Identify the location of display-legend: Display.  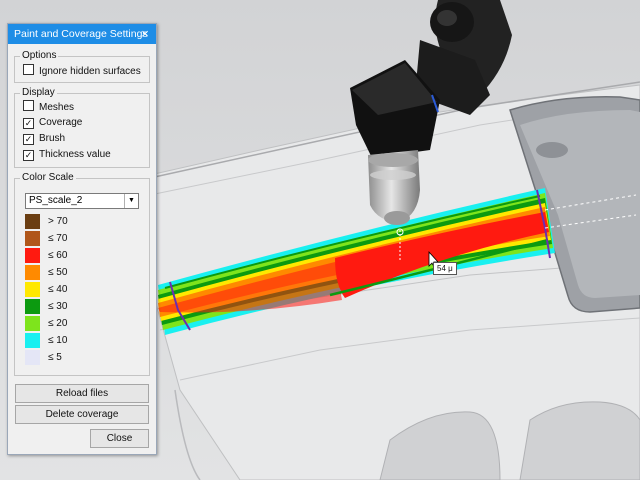
(38, 93).